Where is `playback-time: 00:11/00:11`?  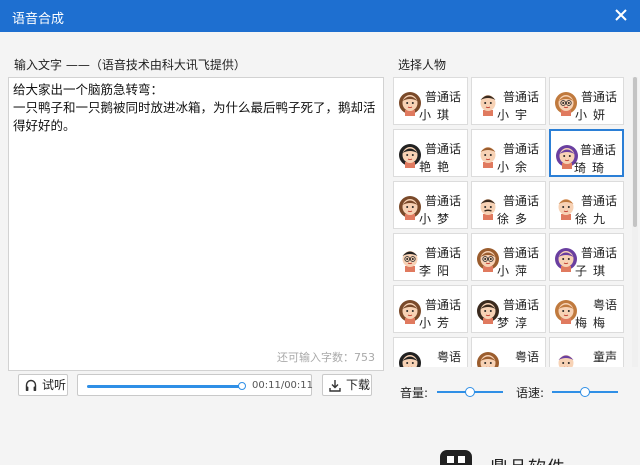
playback-time: 00:11/00:11 is located at coordinates (283, 385).